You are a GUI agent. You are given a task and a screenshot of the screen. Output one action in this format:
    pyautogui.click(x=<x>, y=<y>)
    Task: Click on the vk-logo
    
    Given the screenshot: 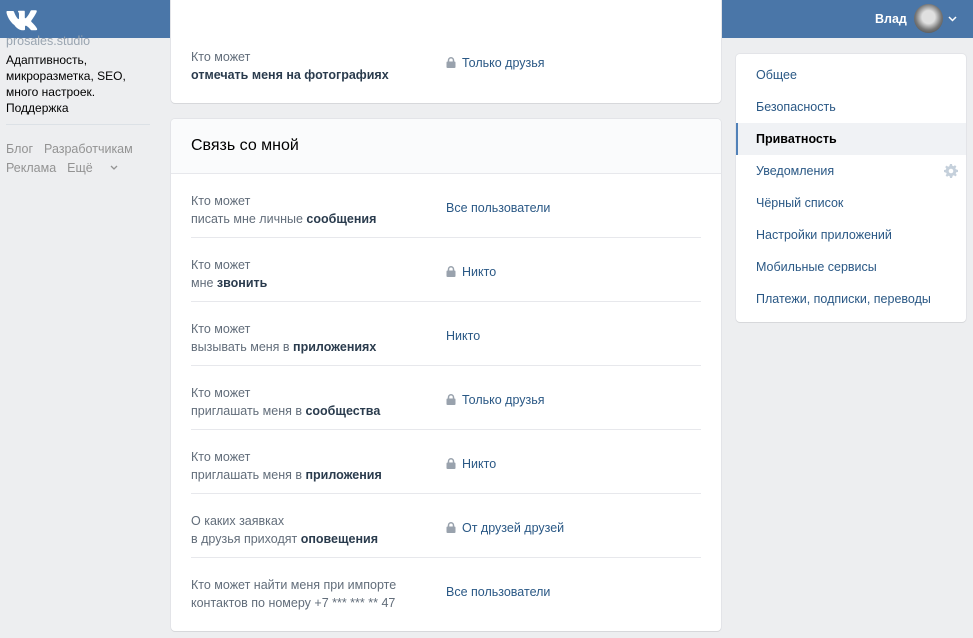 What is the action you would take?
    pyautogui.click(x=23, y=19)
    